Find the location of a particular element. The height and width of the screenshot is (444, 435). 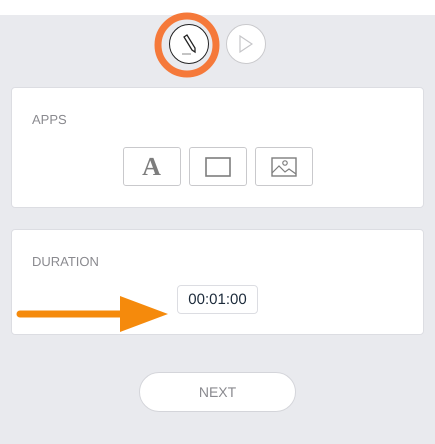

text-app-button: A is located at coordinates (151, 166).